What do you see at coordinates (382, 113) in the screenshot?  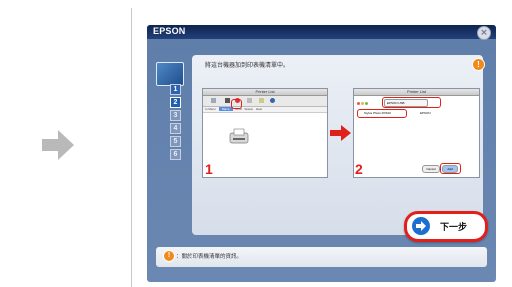 I see `printer-row-highlight` at bounding box center [382, 113].